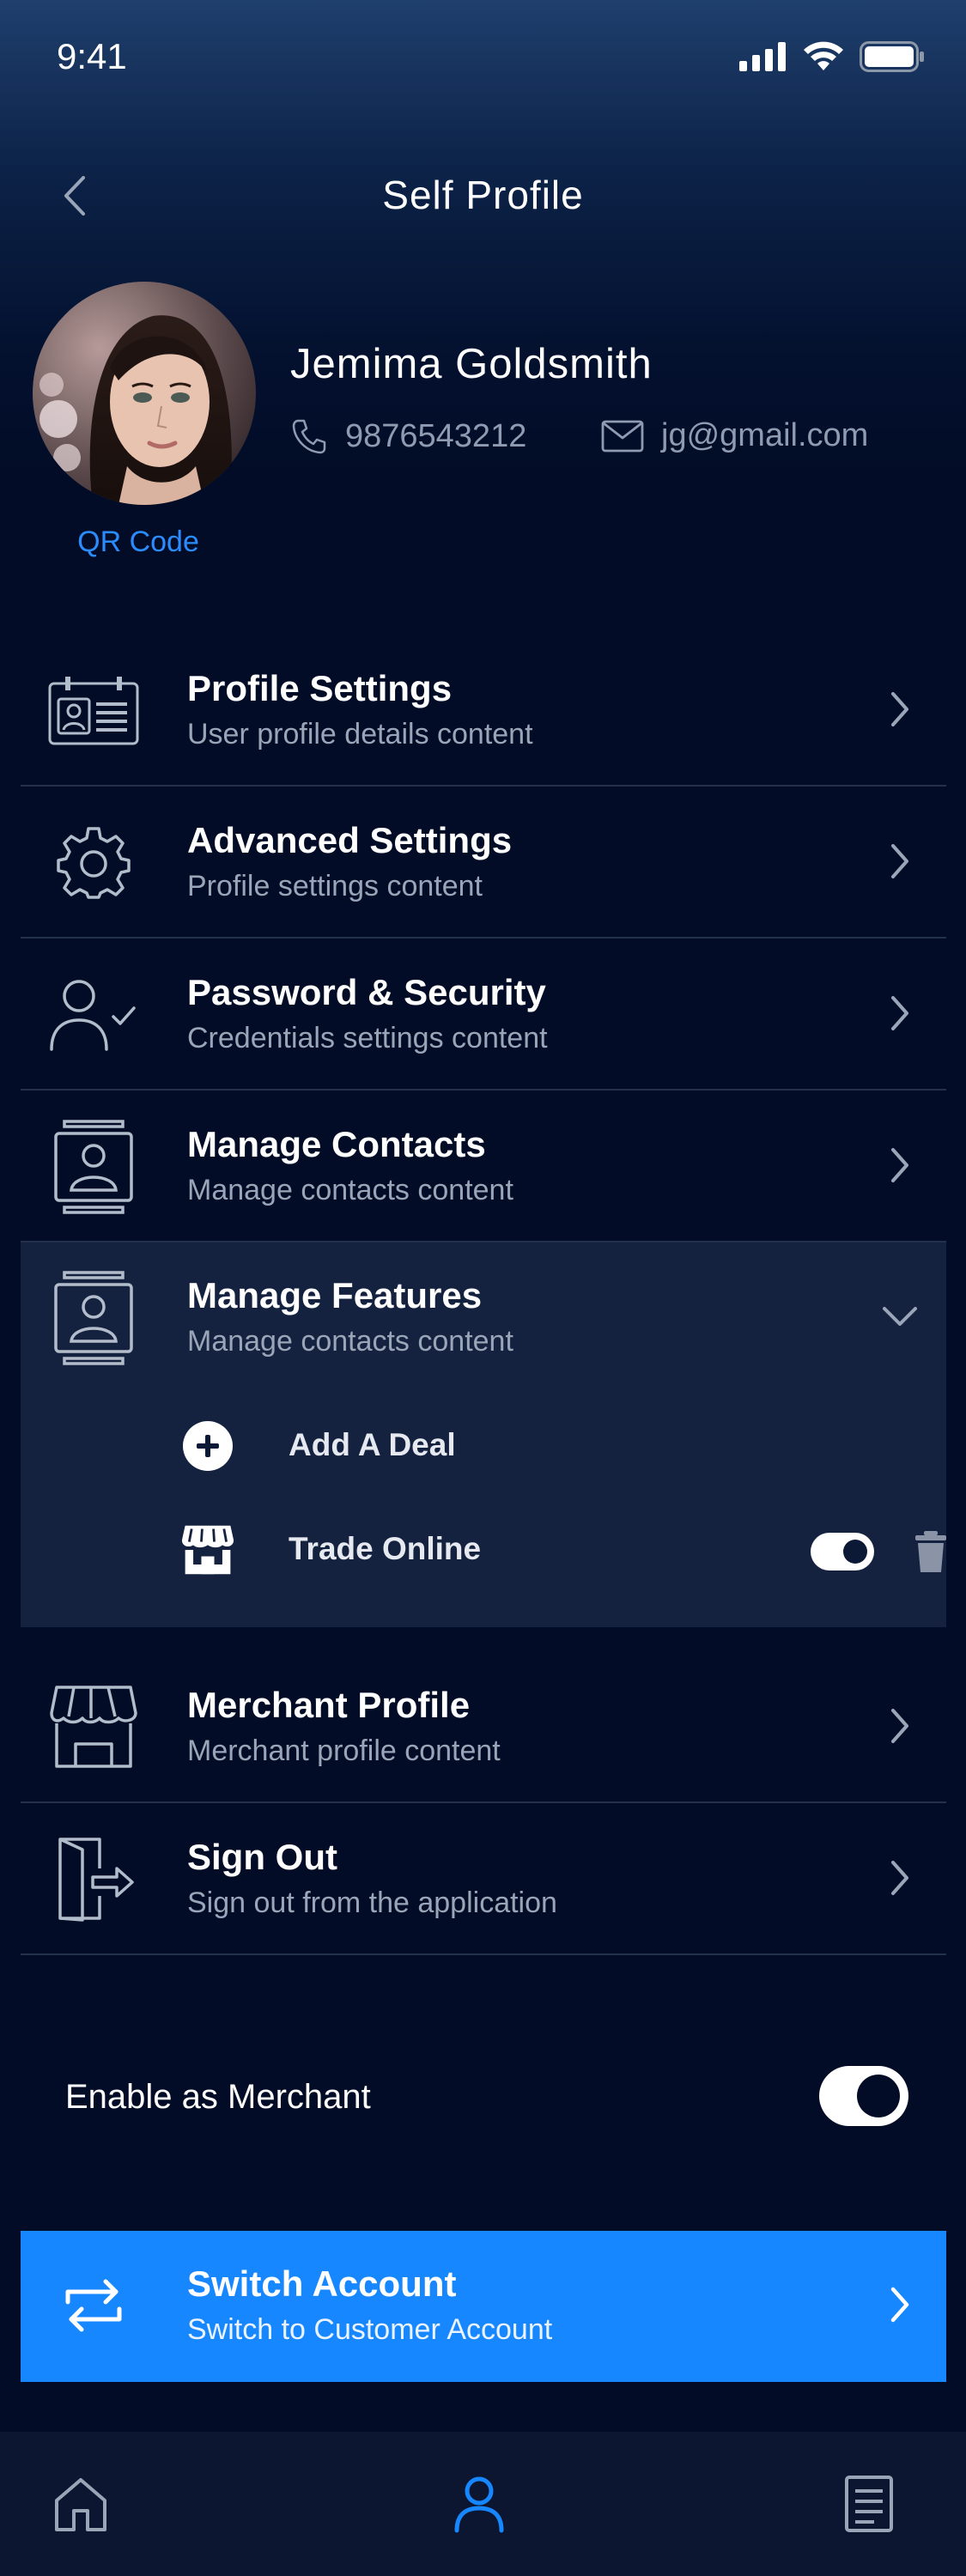 Image resolution: width=966 pixels, height=2576 pixels. I want to click on avatar, so click(144, 393).